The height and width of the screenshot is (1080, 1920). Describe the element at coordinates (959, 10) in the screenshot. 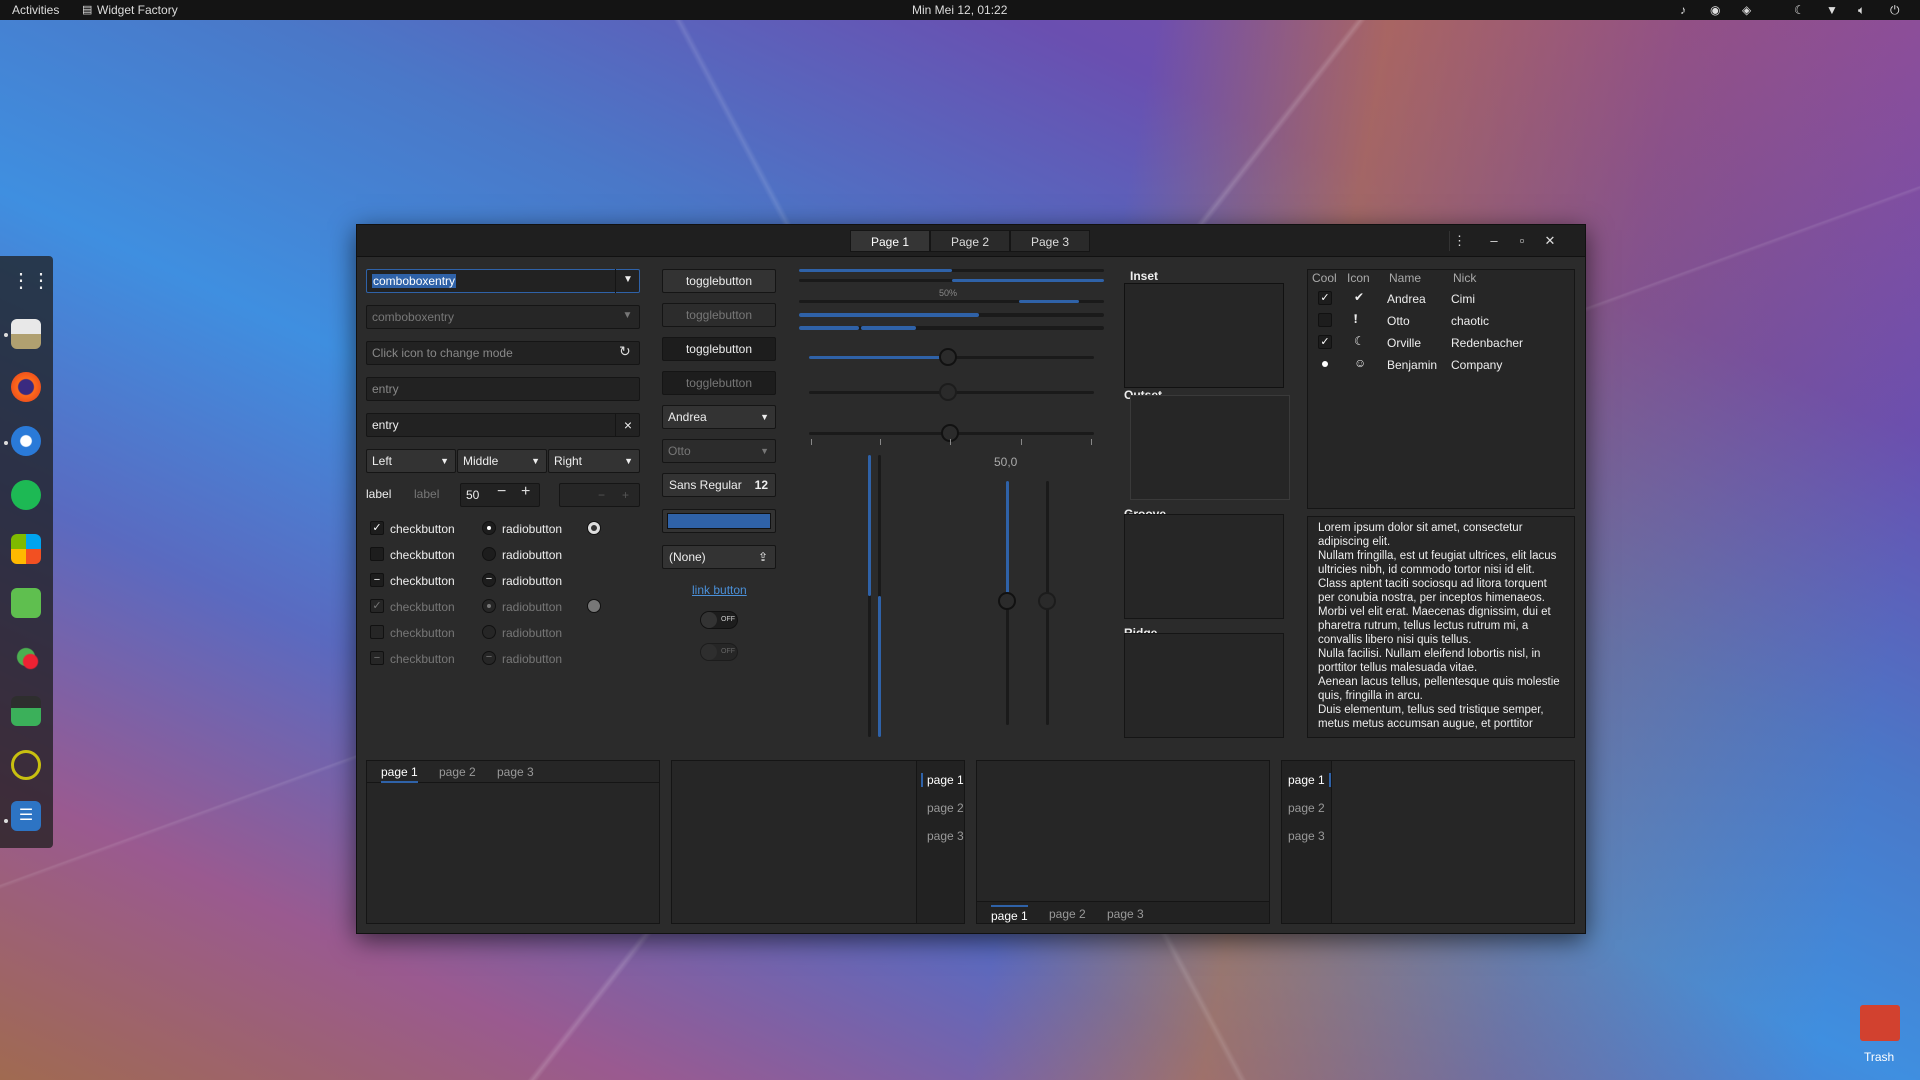

I see `clock: Min Mei 12, 01:22` at that location.